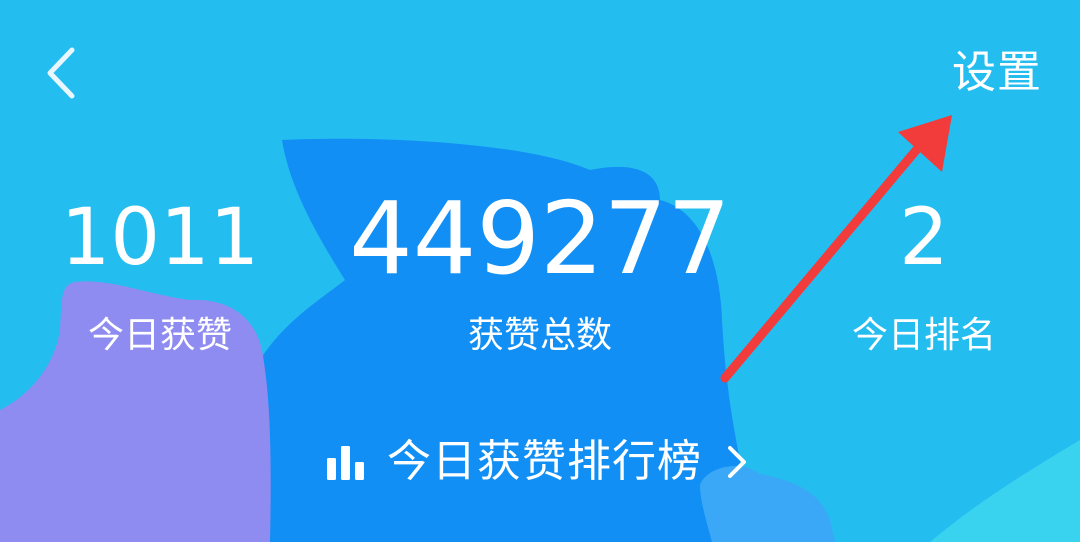  I want to click on bar-chart-icon, so click(346, 462).